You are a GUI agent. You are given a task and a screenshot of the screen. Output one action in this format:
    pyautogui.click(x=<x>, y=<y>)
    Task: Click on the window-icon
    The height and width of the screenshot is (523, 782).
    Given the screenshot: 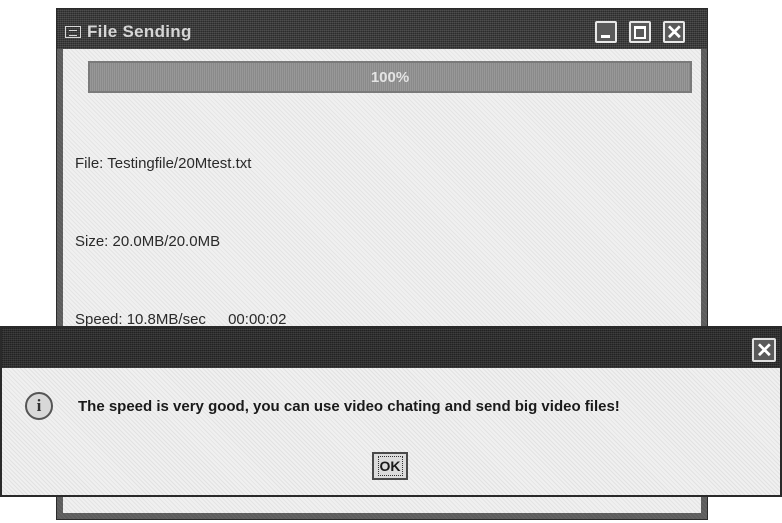 What is the action you would take?
    pyautogui.click(x=73, y=32)
    